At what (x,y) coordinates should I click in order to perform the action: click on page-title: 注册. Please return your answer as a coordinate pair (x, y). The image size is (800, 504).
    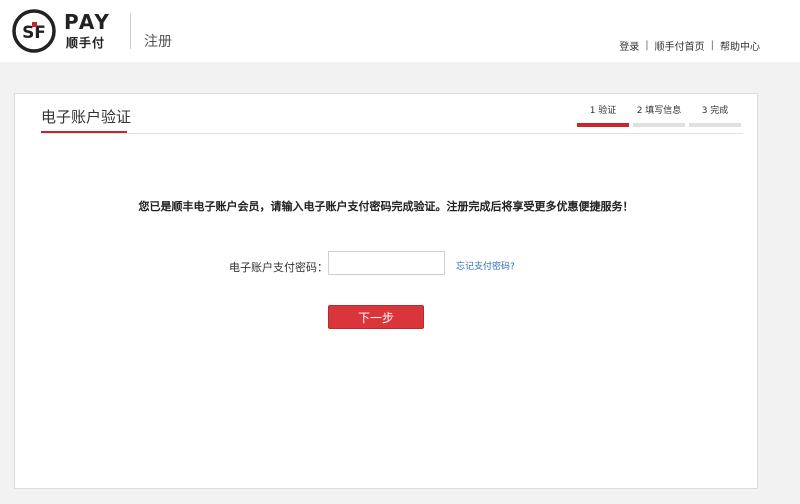
    Looking at the image, I should click on (158, 42).